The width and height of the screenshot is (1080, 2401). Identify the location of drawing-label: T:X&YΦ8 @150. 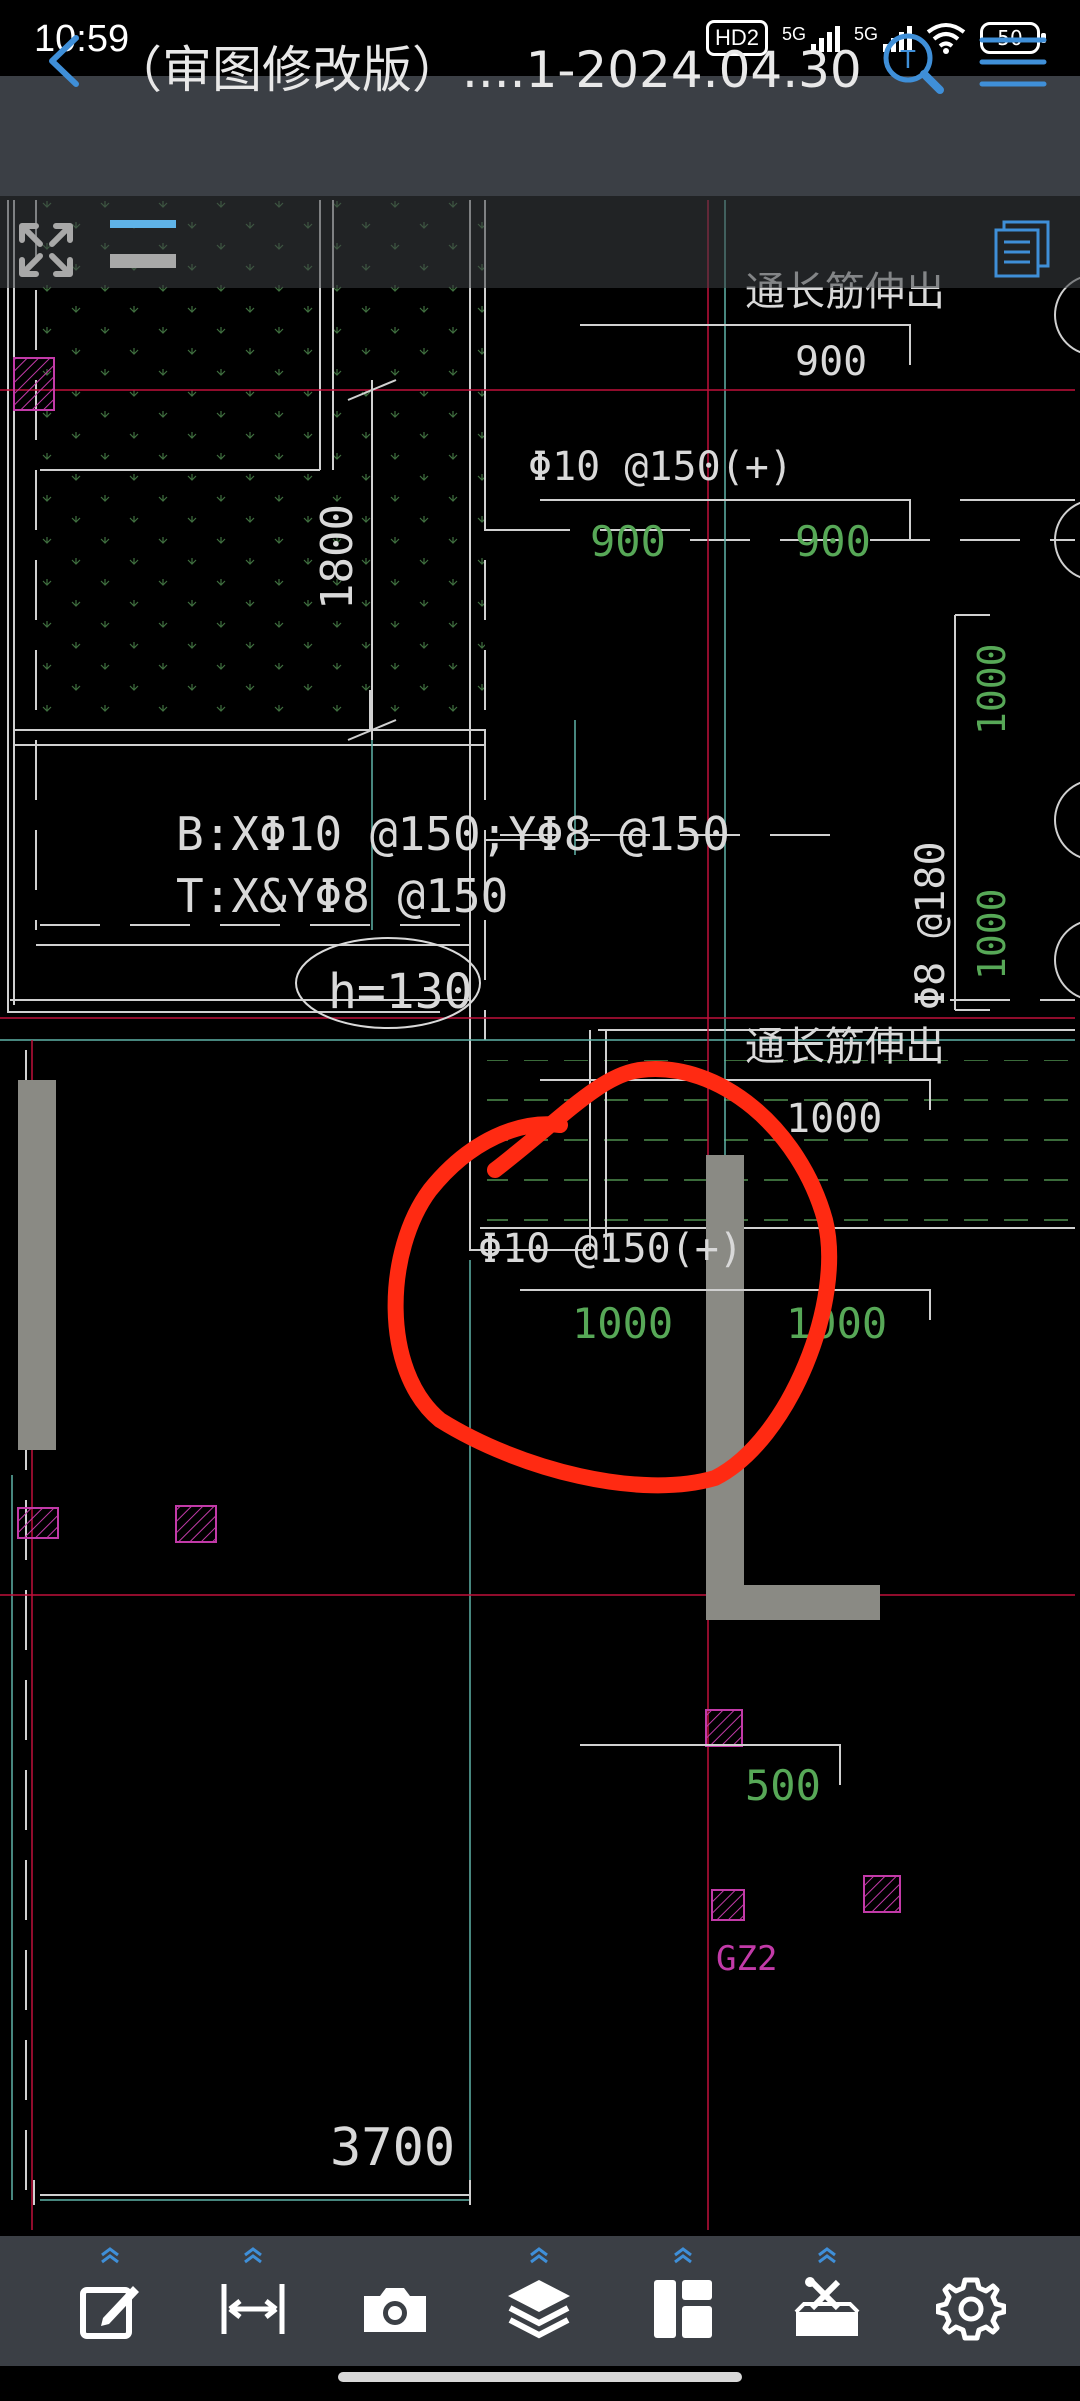
(342, 896).